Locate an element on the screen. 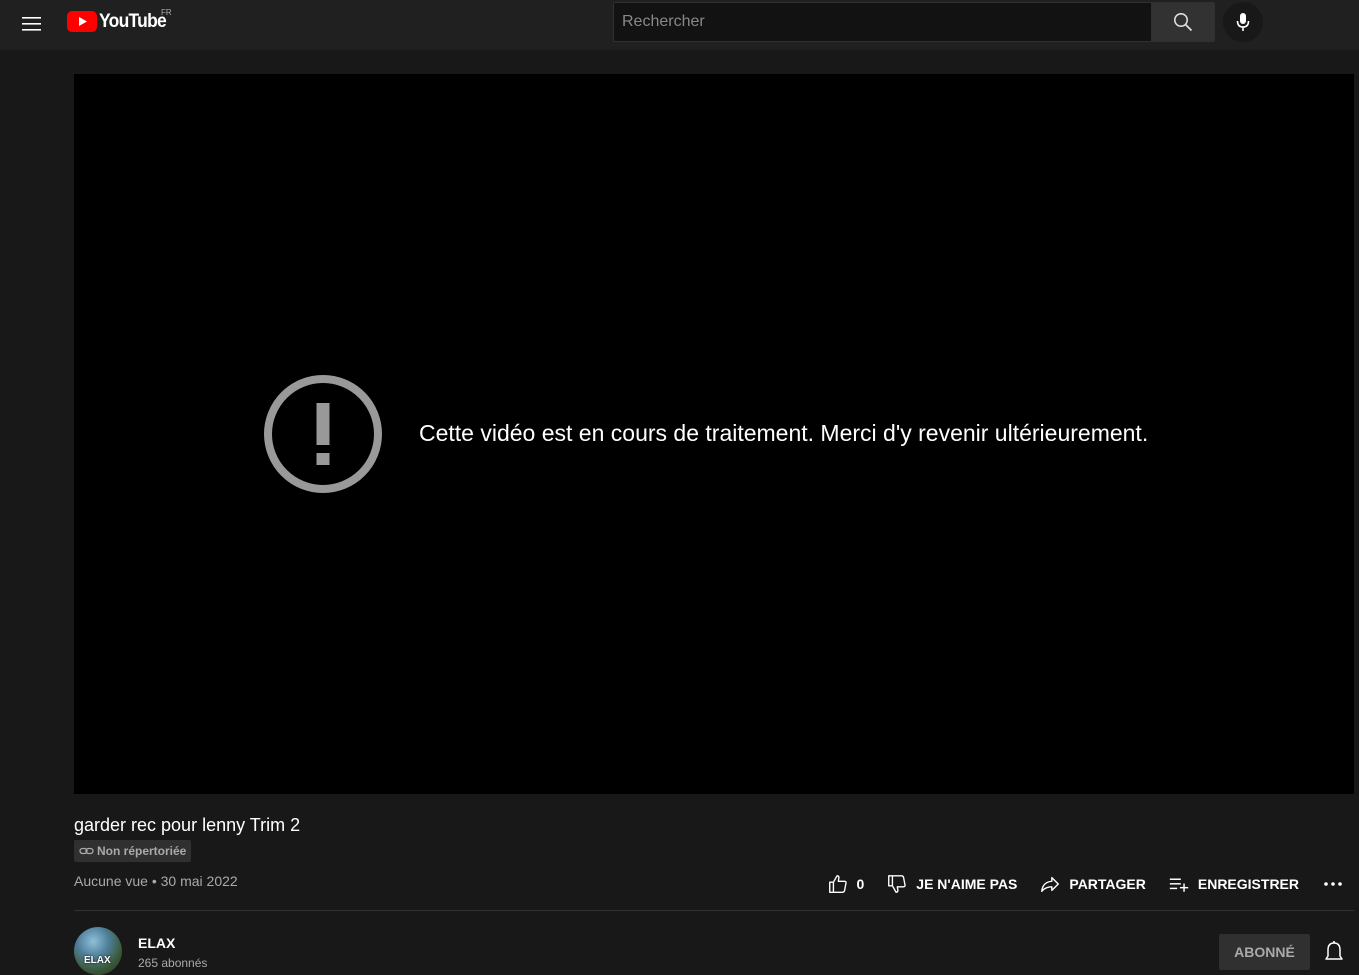 The height and width of the screenshot is (975, 1359). info-divider is located at coordinates (714, 910).